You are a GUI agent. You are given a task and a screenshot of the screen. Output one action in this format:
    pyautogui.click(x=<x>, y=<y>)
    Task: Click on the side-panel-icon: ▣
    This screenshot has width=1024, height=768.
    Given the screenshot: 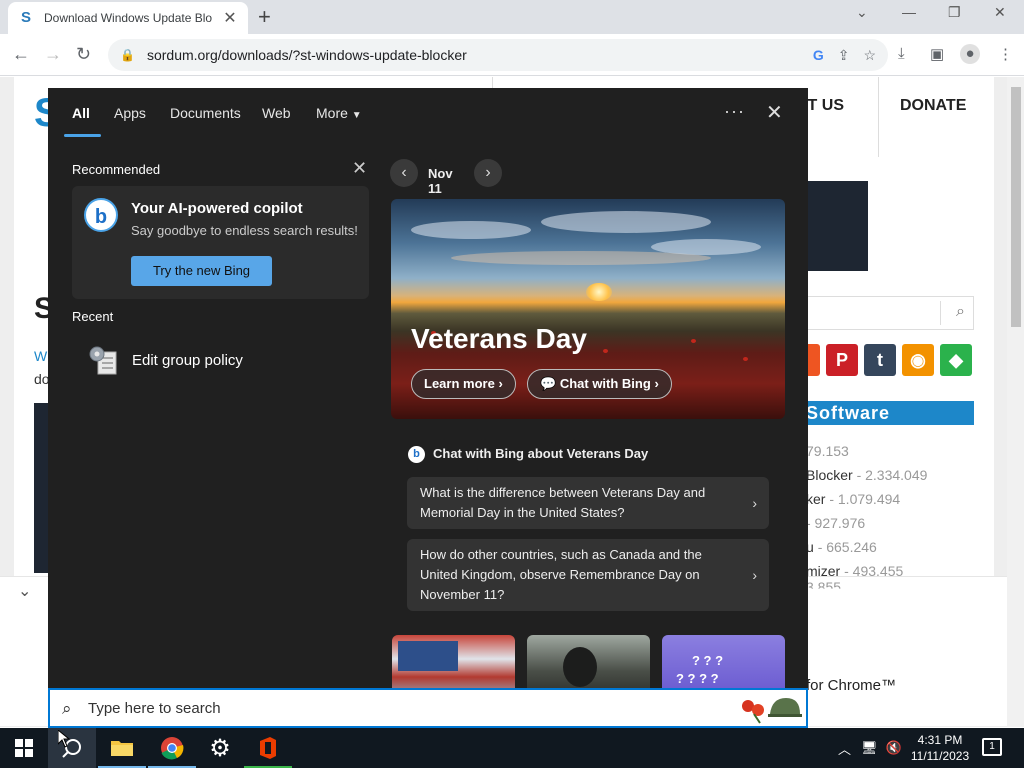 What is the action you would take?
    pyautogui.click(x=937, y=54)
    